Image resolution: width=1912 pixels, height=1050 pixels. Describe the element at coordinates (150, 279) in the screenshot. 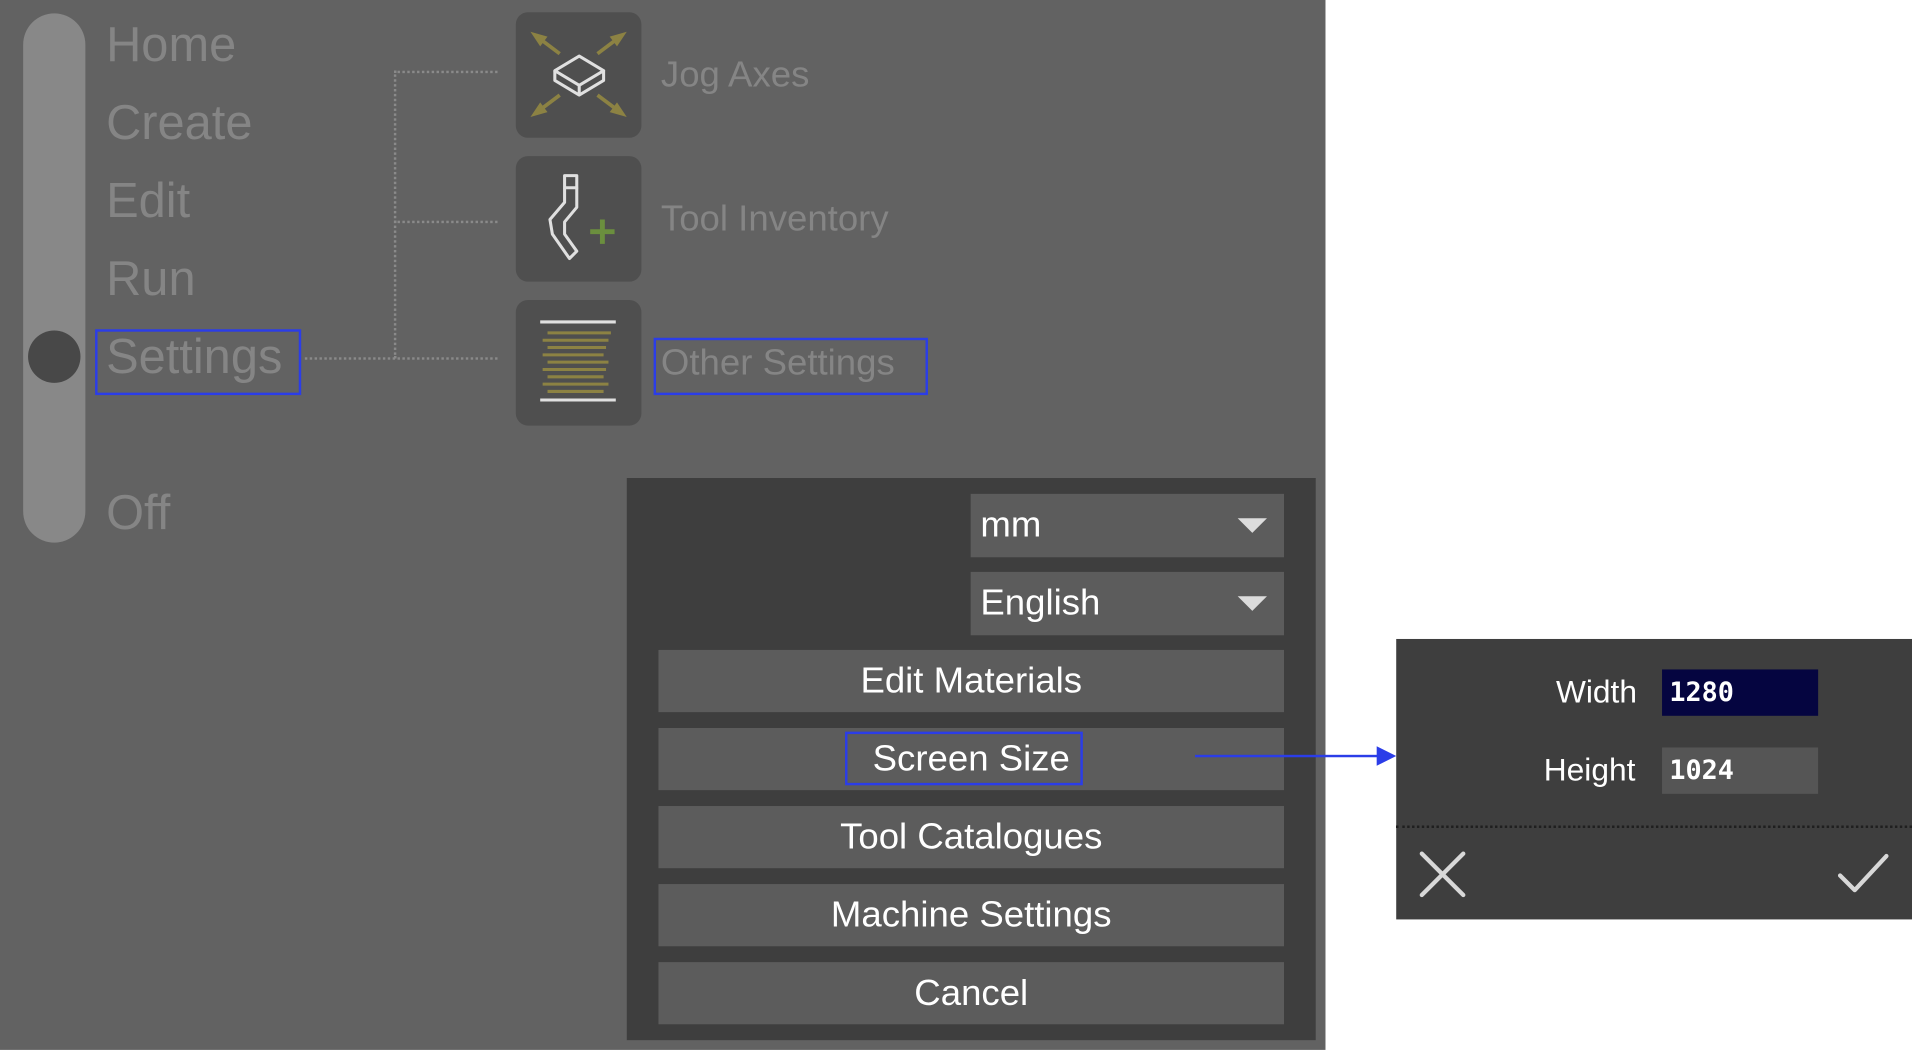

I see `nav-item-run: Run` at that location.